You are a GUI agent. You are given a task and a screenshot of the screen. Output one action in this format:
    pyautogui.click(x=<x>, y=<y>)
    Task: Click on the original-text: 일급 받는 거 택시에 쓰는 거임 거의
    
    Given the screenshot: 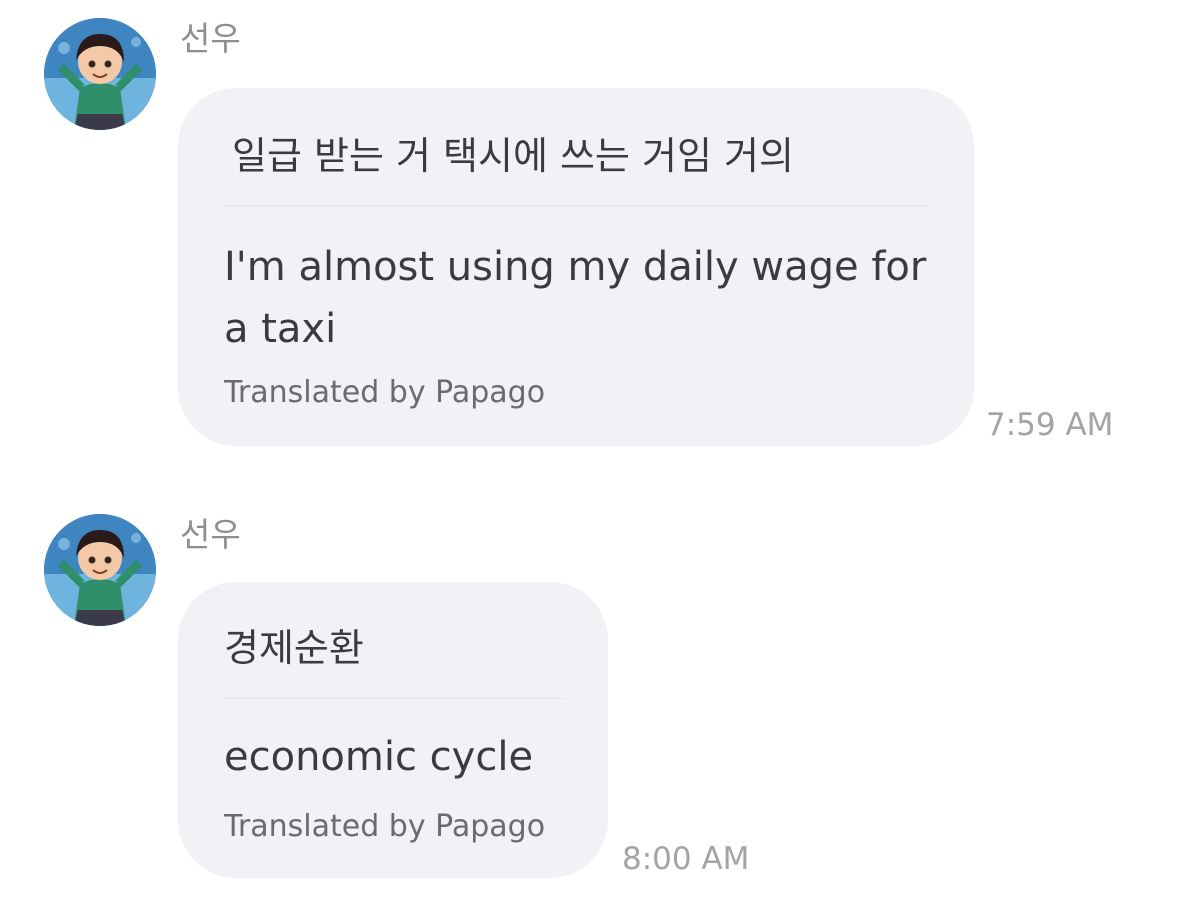 What is the action you would take?
    pyautogui.click(x=513, y=156)
    